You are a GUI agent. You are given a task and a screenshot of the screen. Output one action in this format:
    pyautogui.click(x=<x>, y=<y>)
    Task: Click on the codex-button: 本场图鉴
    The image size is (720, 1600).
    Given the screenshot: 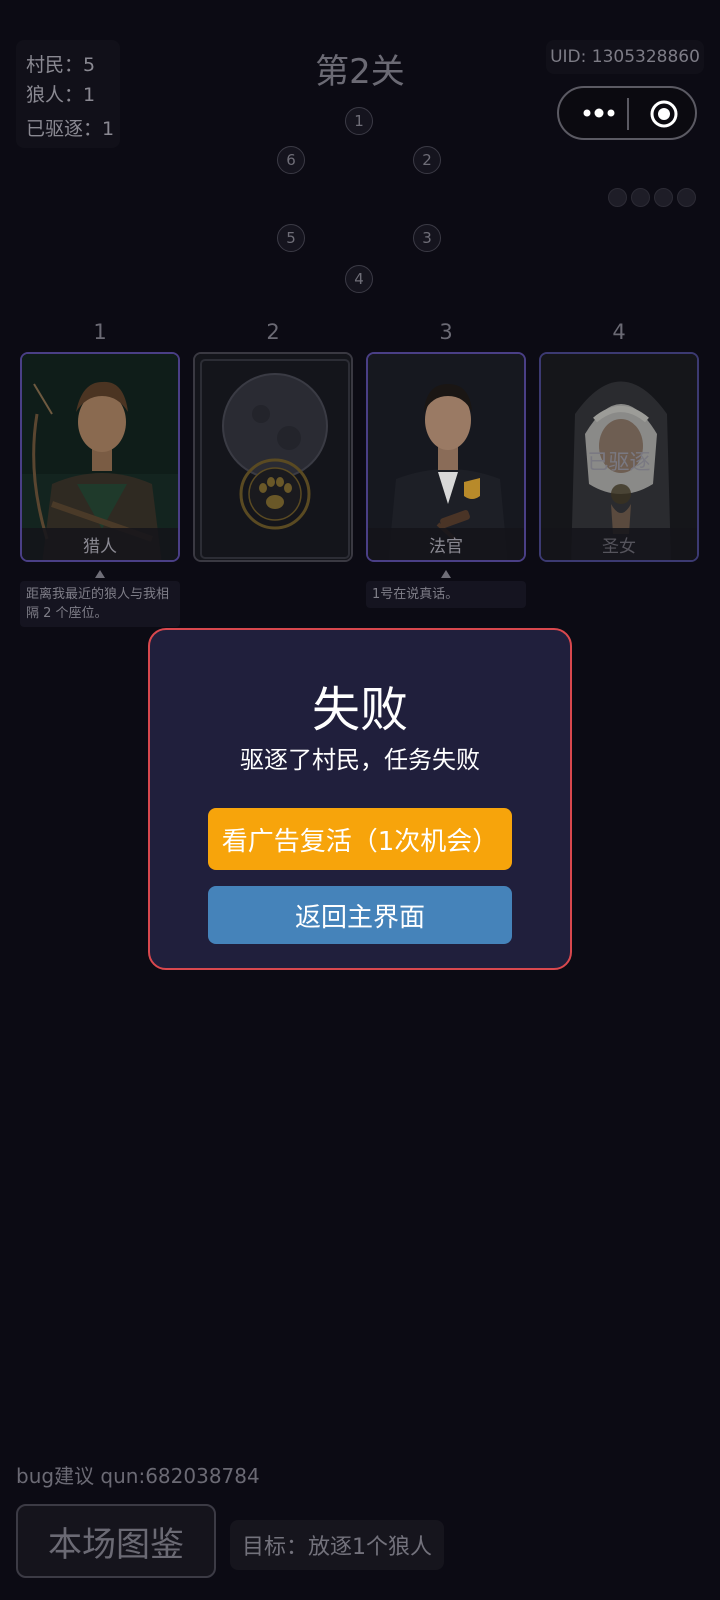 What is the action you would take?
    pyautogui.click(x=116, y=1541)
    